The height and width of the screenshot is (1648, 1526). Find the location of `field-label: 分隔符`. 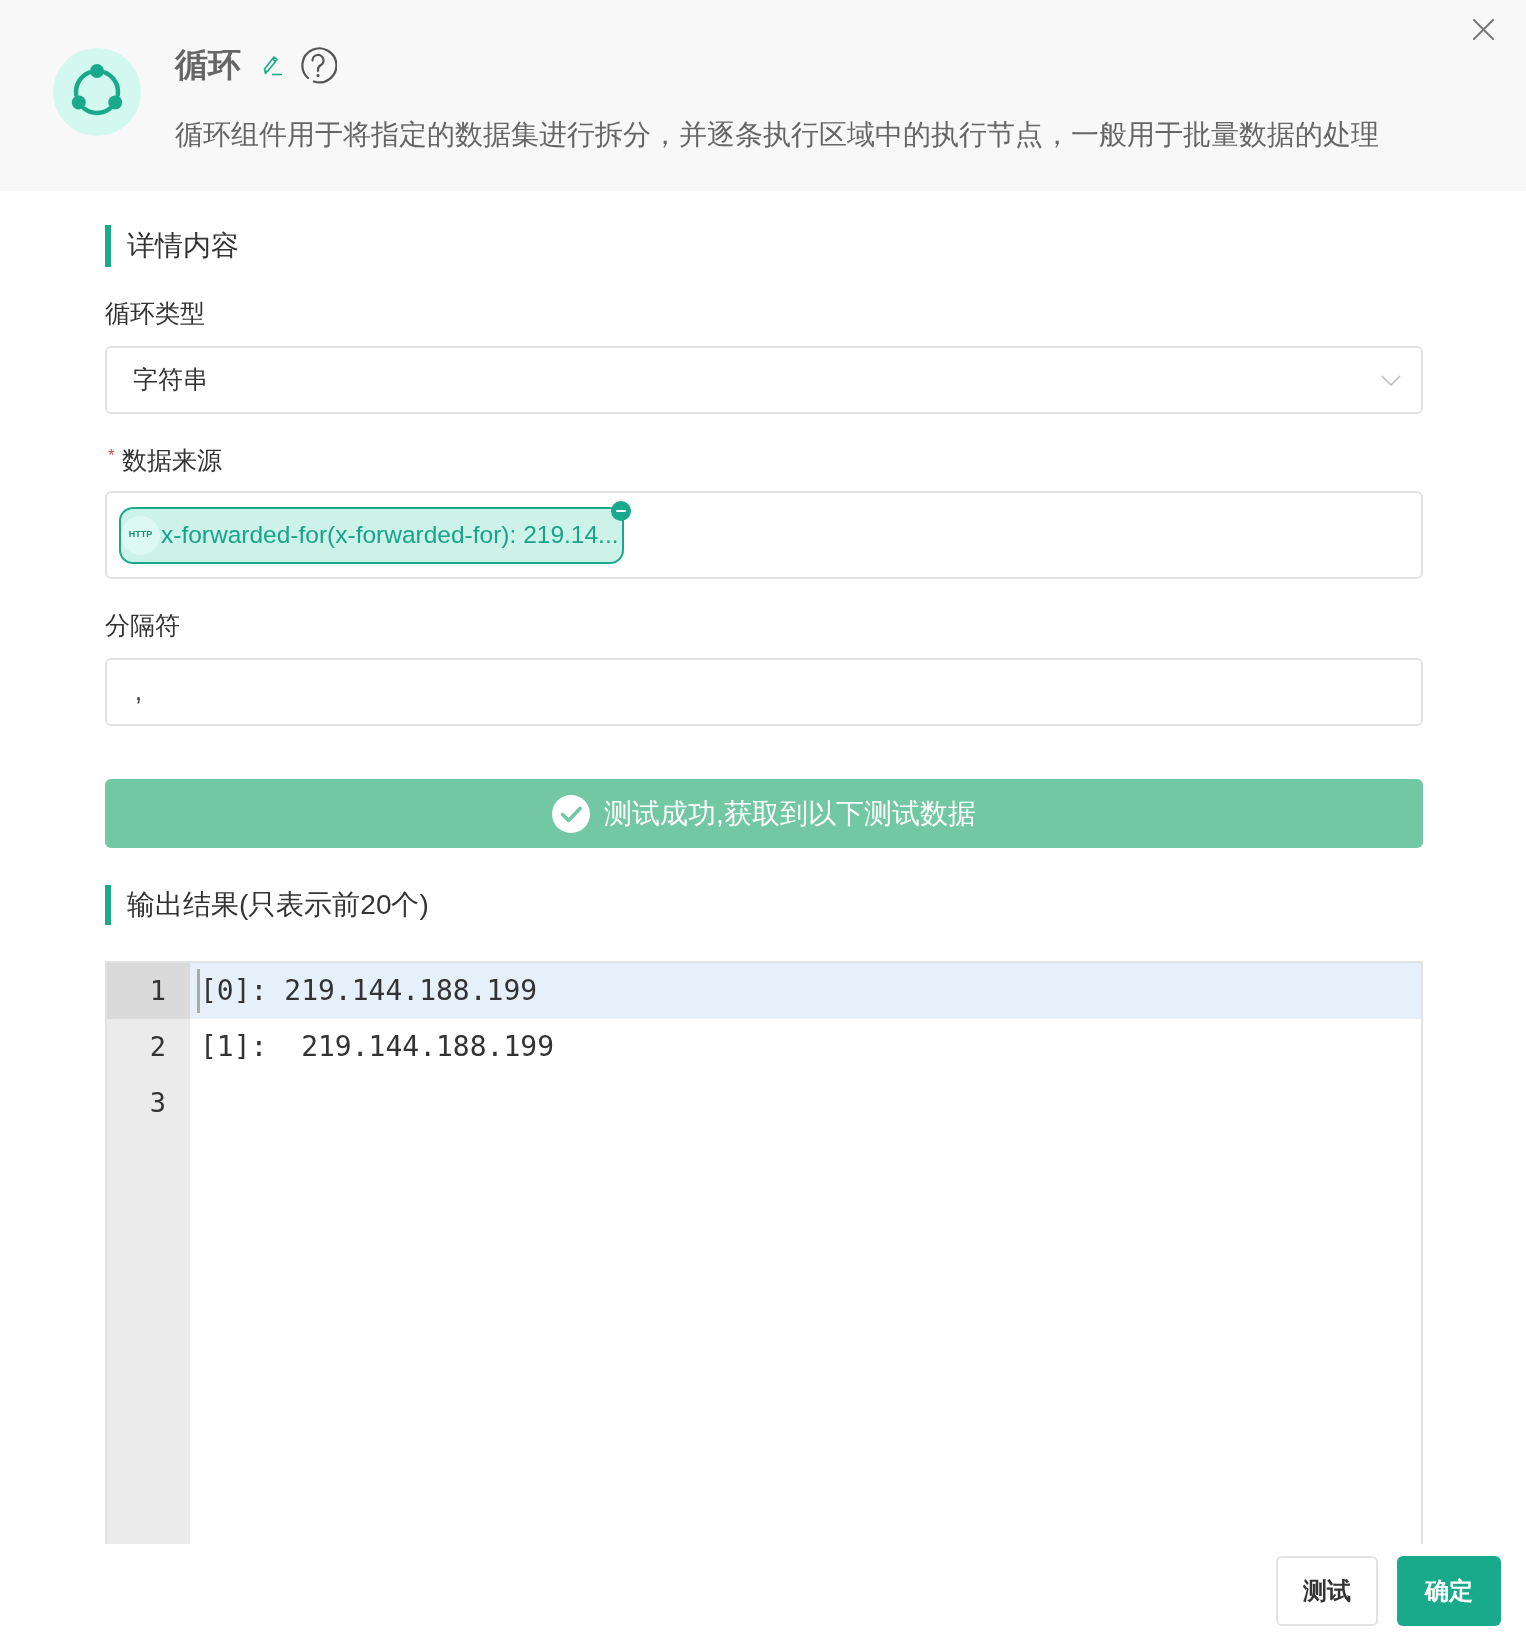

field-label: 分隔符 is located at coordinates (142, 625).